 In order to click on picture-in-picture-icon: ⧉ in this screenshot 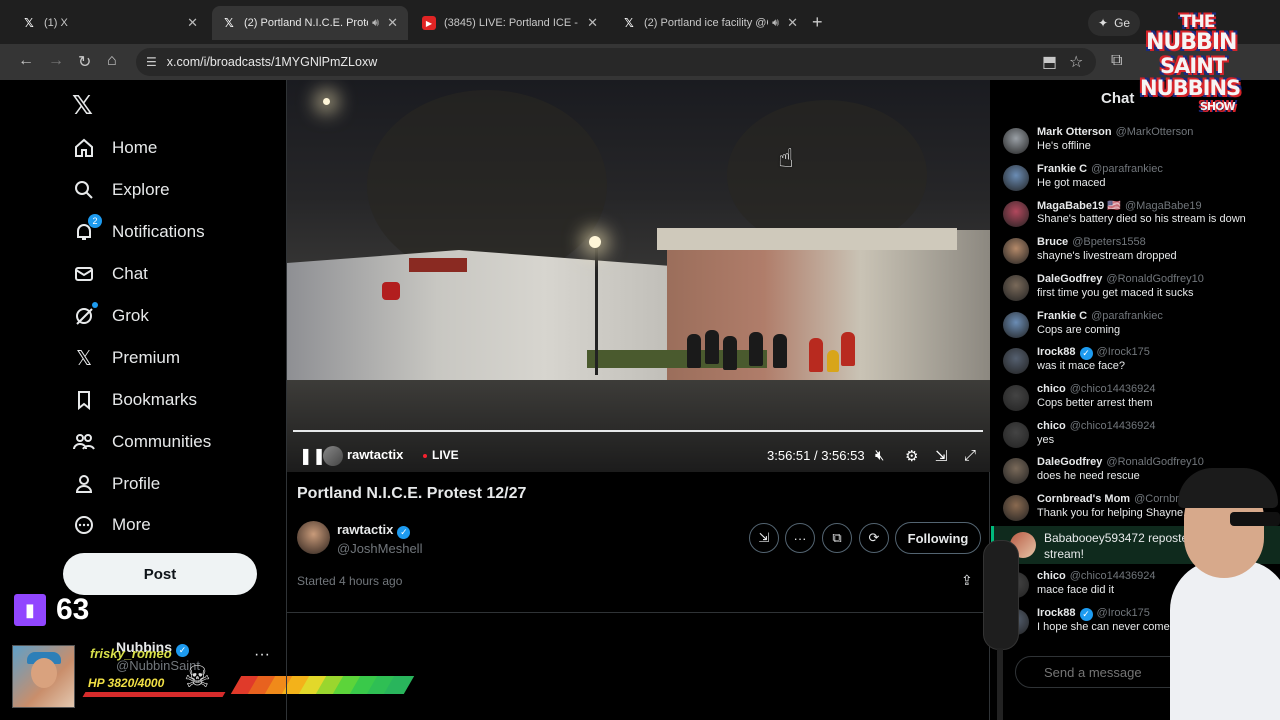, I will do `click(837, 538)`.